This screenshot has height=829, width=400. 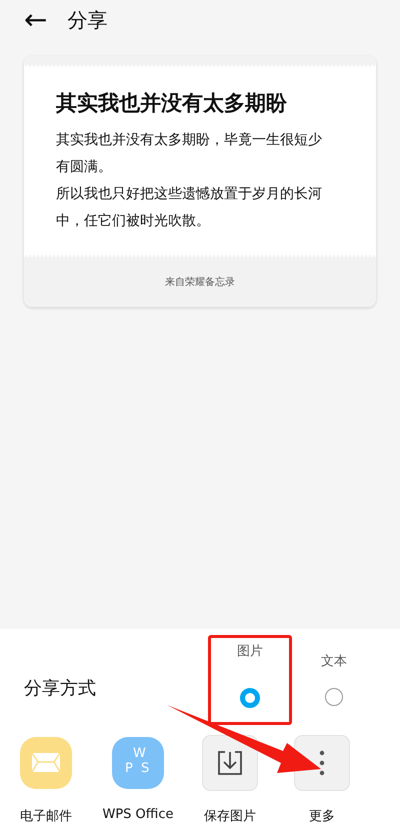 I want to click on app-label: 保存图片, so click(x=230, y=816).